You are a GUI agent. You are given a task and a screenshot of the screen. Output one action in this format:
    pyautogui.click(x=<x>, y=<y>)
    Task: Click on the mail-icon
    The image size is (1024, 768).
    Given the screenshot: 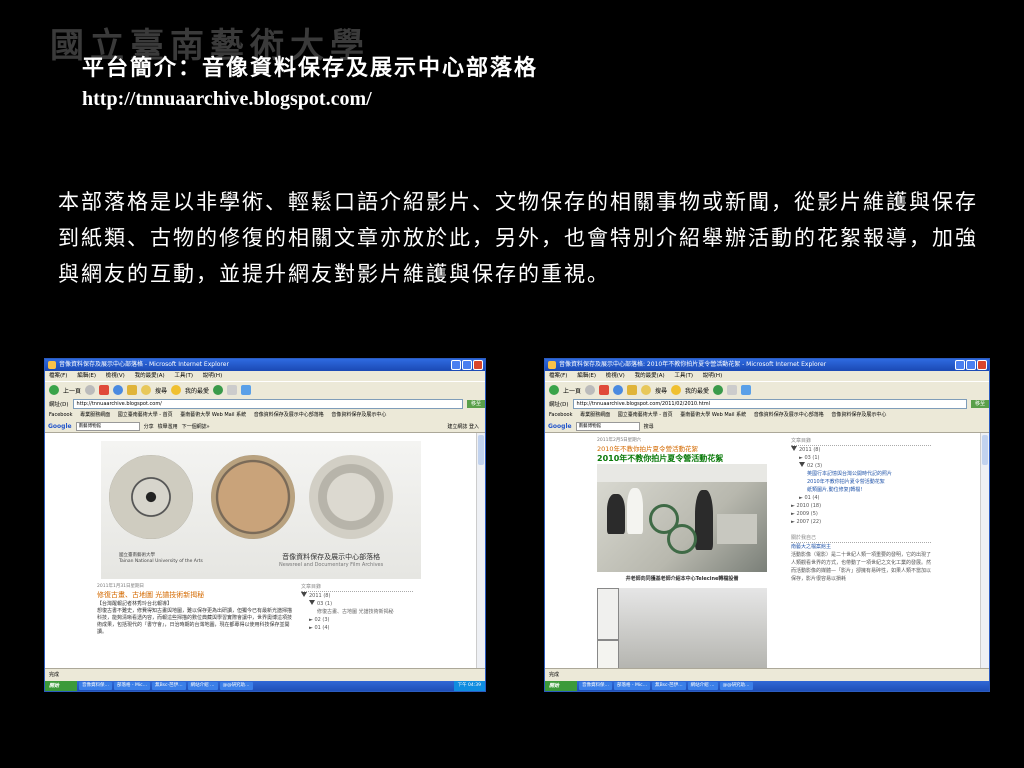 What is the action you would take?
    pyautogui.click(x=732, y=390)
    